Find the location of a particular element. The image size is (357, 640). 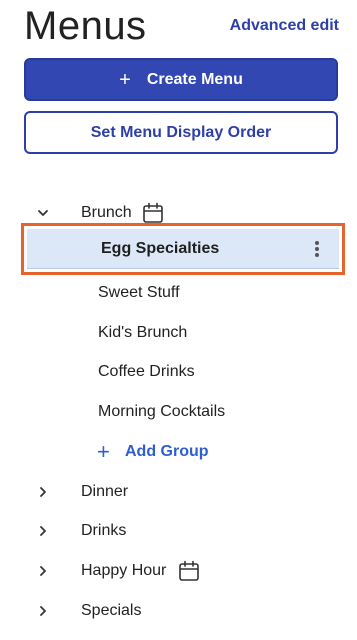

group-item-kids-brunch: Kid's Brunch is located at coordinates (178, 333).